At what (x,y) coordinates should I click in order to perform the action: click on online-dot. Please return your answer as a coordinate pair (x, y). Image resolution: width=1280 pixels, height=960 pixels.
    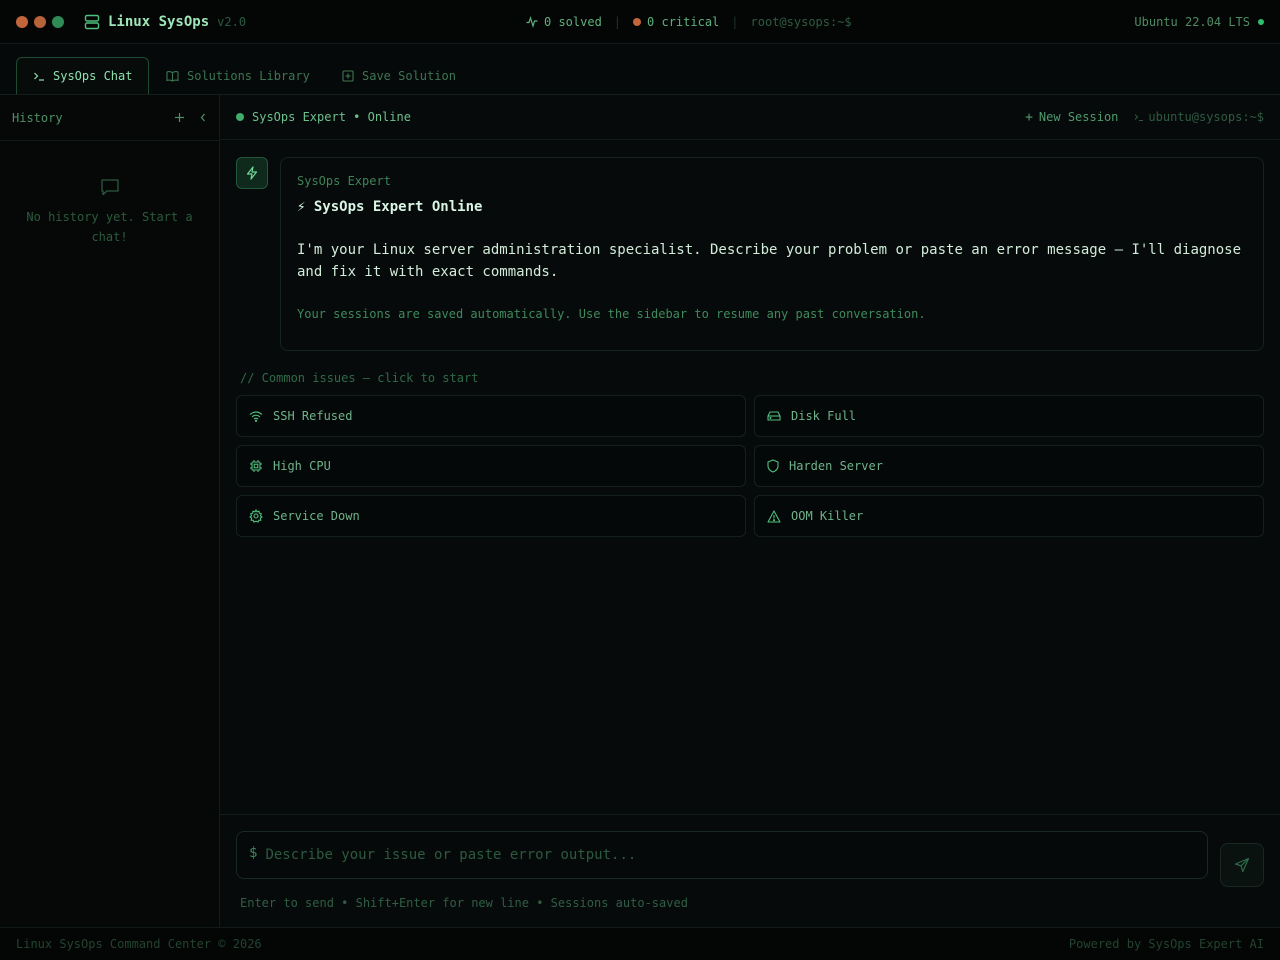
    Looking at the image, I should click on (1261, 22).